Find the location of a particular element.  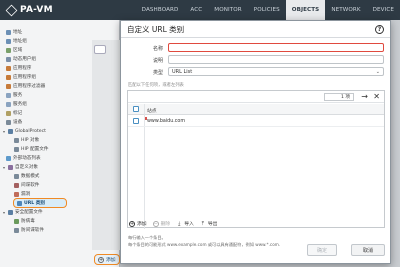

row-checkbox is located at coordinates (136, 121).